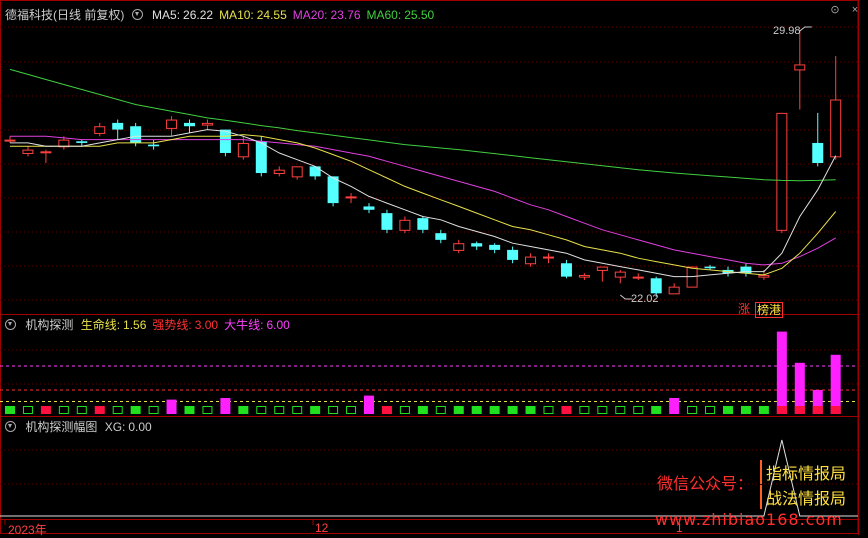 The width and height of the screenshot is (868, 538). I want to click on x-axis-label-dec: 12, so click(322, 528).